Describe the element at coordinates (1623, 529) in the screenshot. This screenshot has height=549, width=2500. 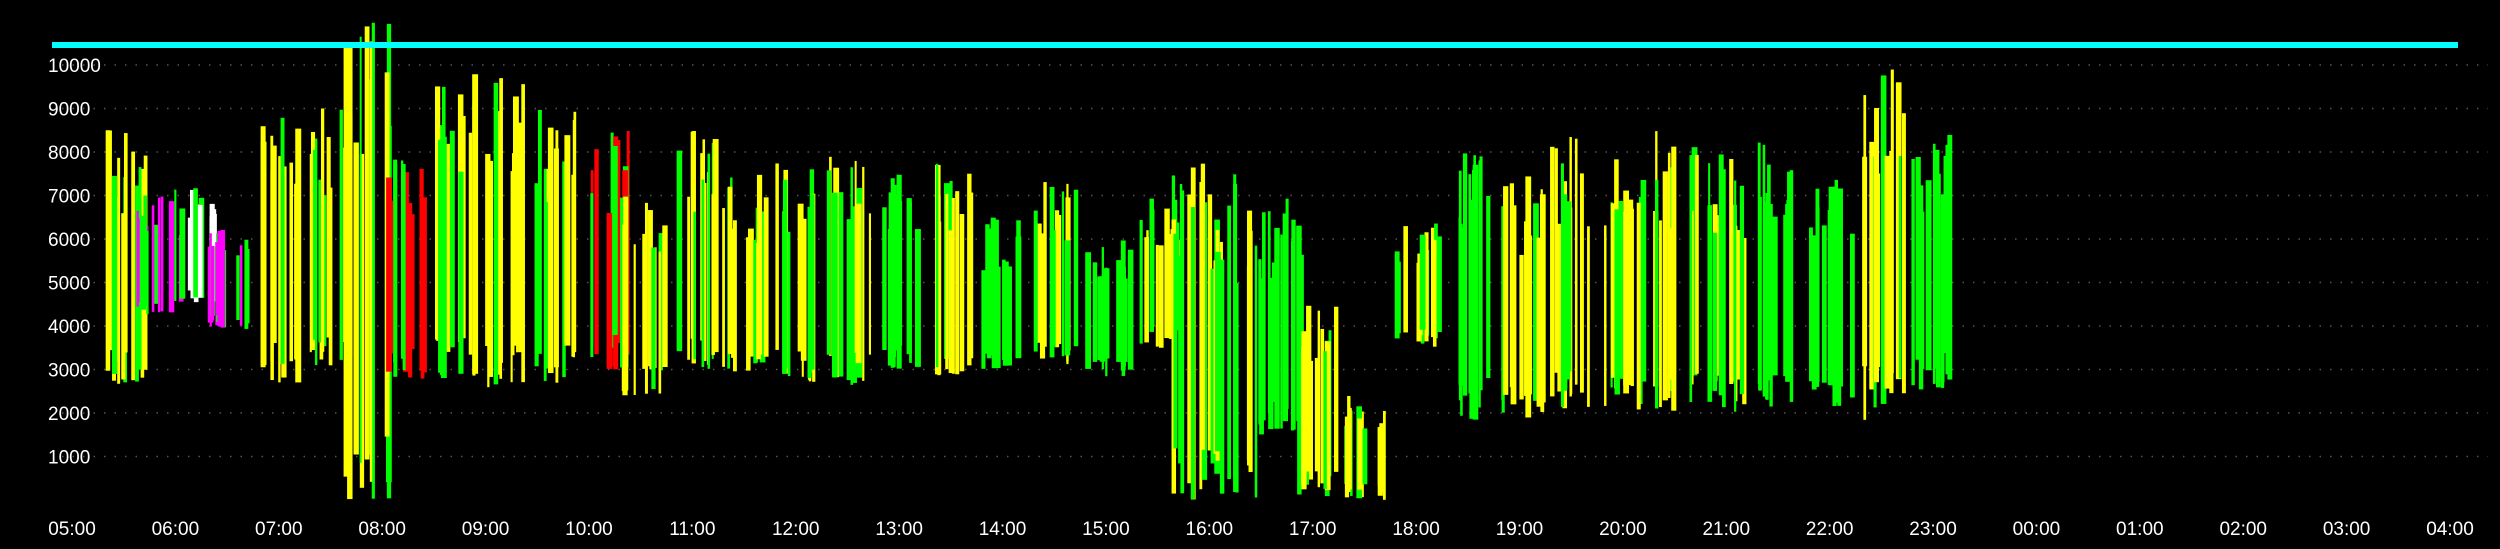
I see `x-tick-label: 20:00` at that location.